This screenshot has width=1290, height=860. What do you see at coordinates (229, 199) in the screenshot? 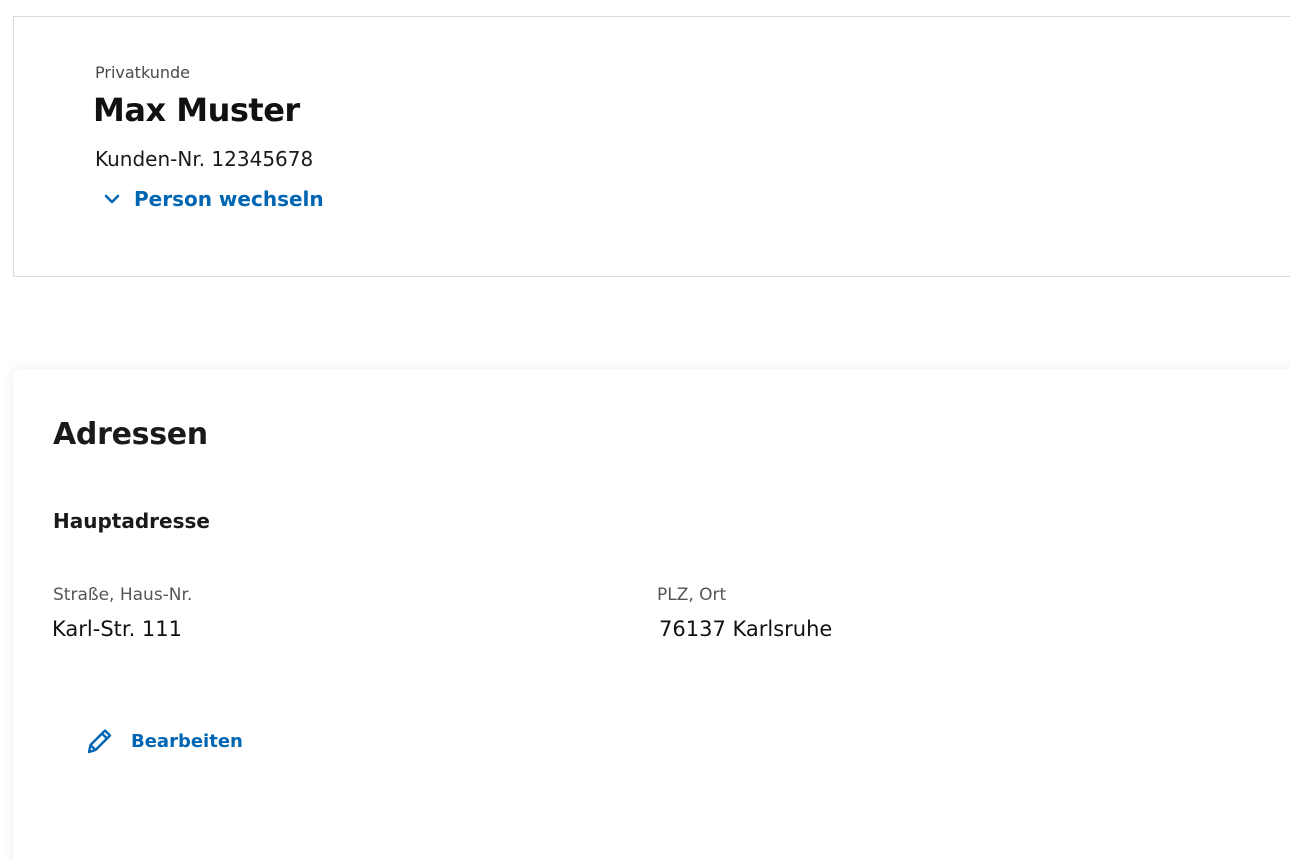
I see `switch-person-label: Person wechseln` at bounding box center [229, 199].